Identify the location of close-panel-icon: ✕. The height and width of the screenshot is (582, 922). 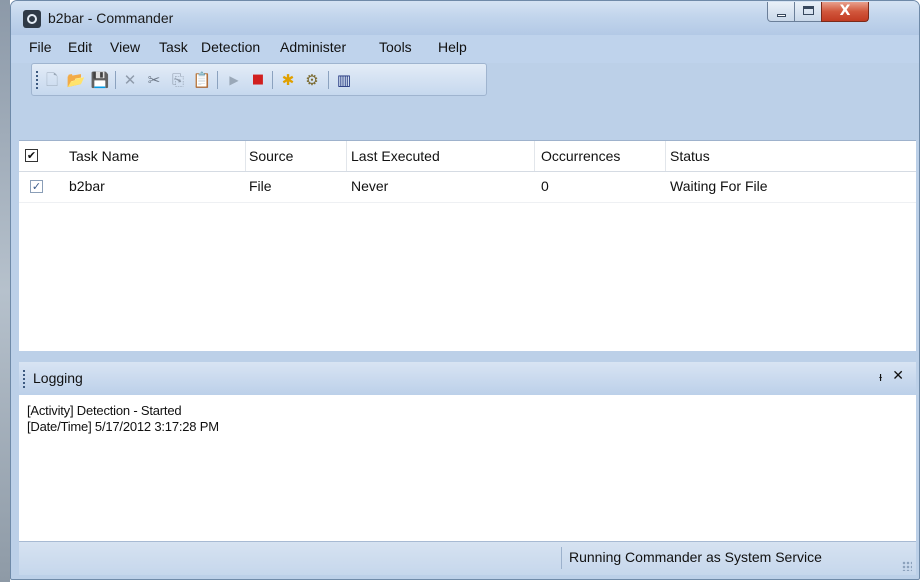
(898, 376).